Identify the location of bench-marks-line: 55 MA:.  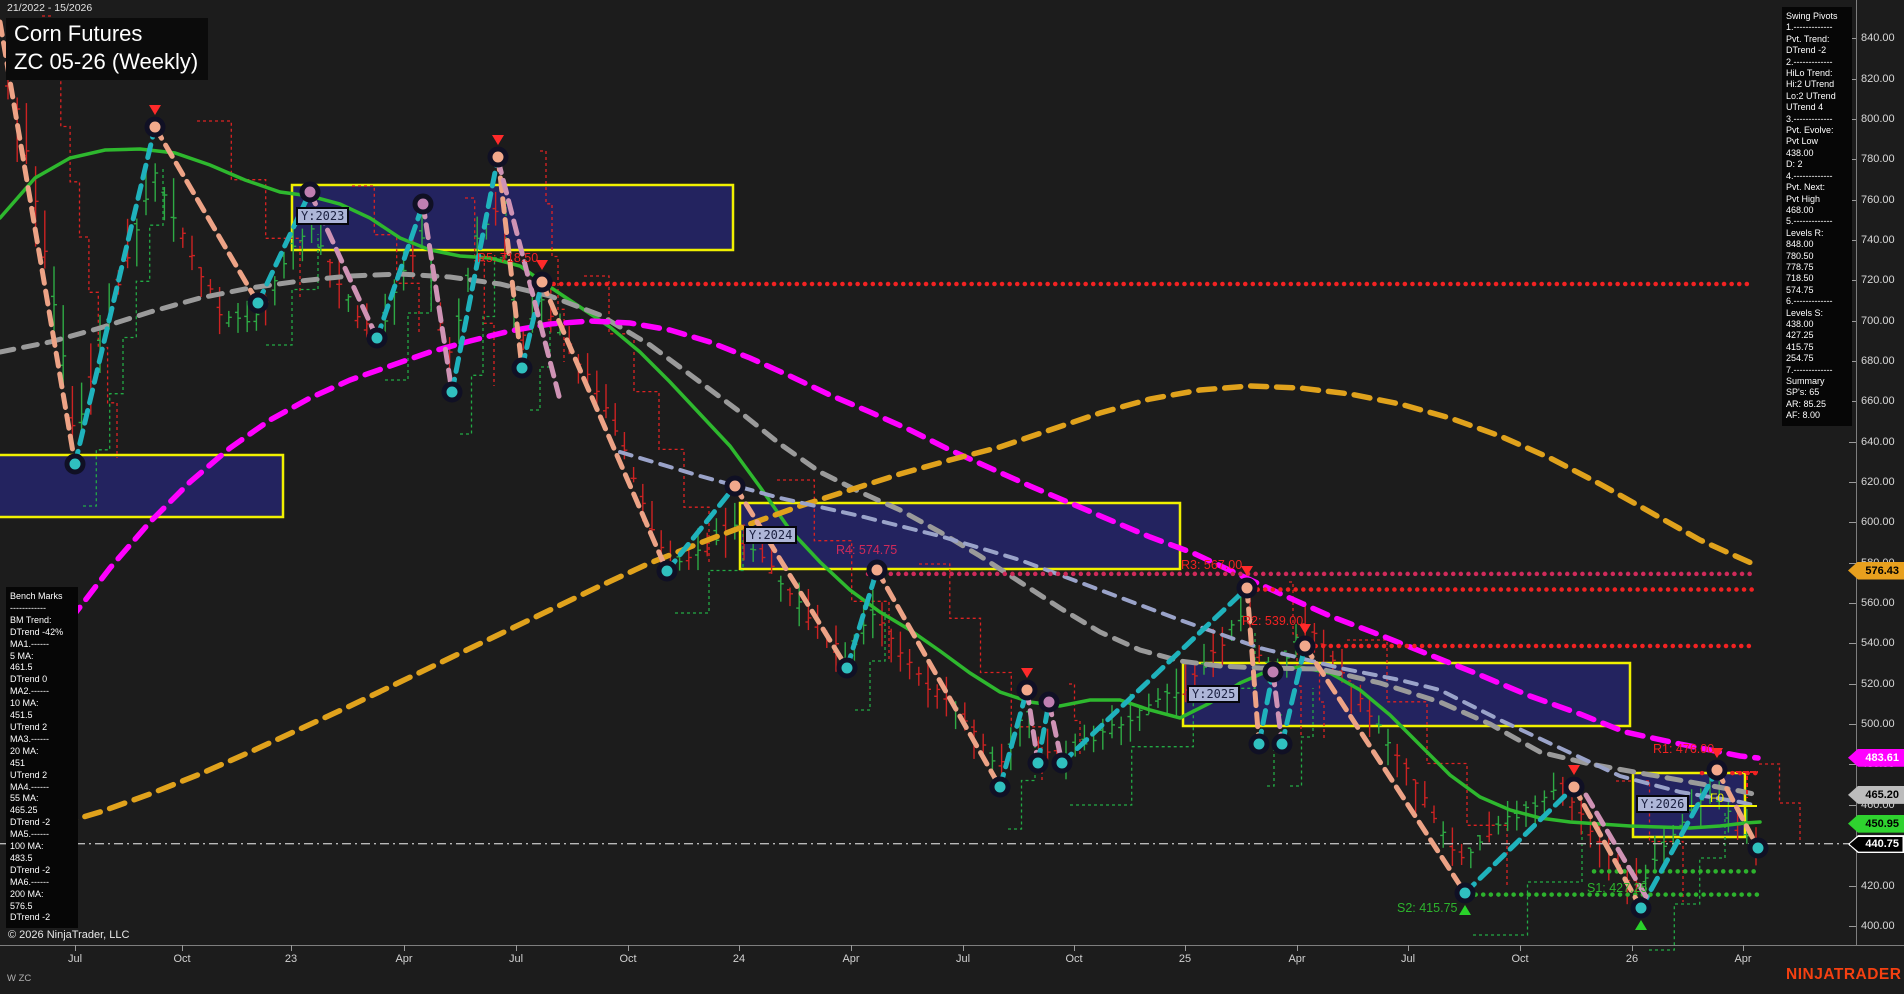
(24, 798).